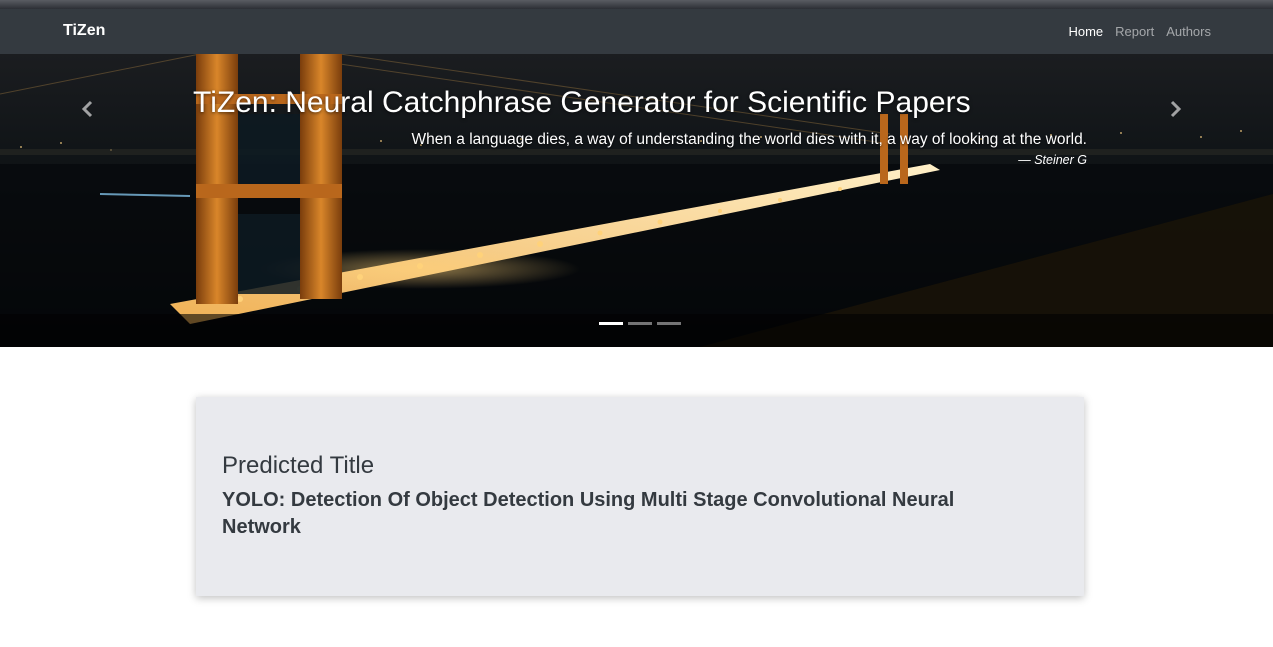 Image resolution: width=1273 pixels, height=647 pixels. Describe the element at coordinates (1183, 115) in the screenshot. I see `carousel-next-button` at that location.